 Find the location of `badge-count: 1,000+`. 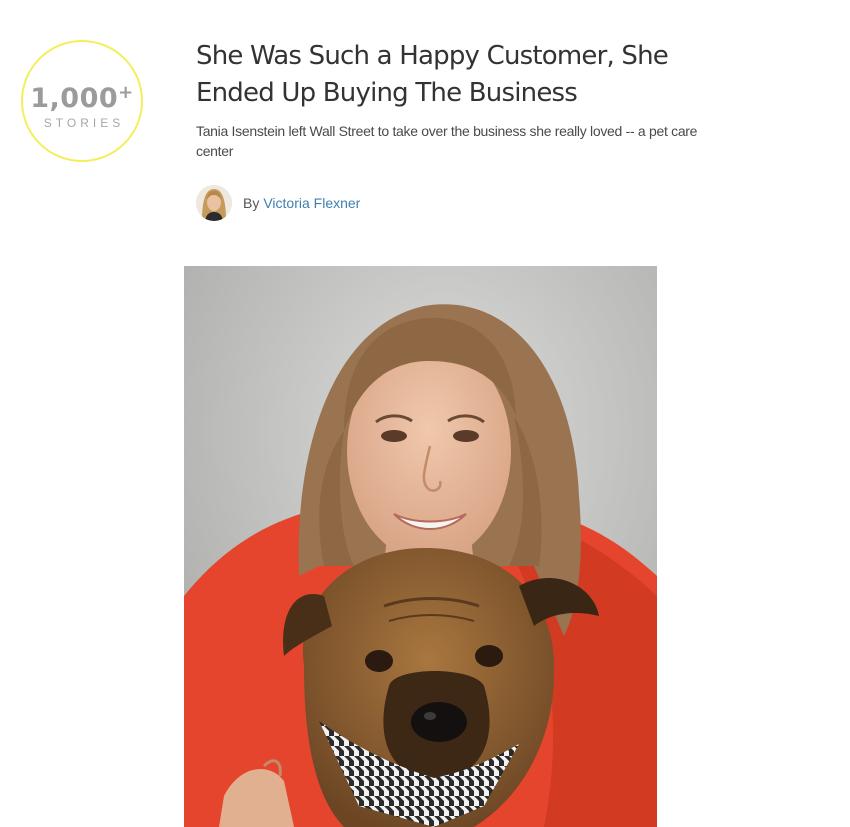

badge-count: 1,000+ is located at coordinates (82, 98).